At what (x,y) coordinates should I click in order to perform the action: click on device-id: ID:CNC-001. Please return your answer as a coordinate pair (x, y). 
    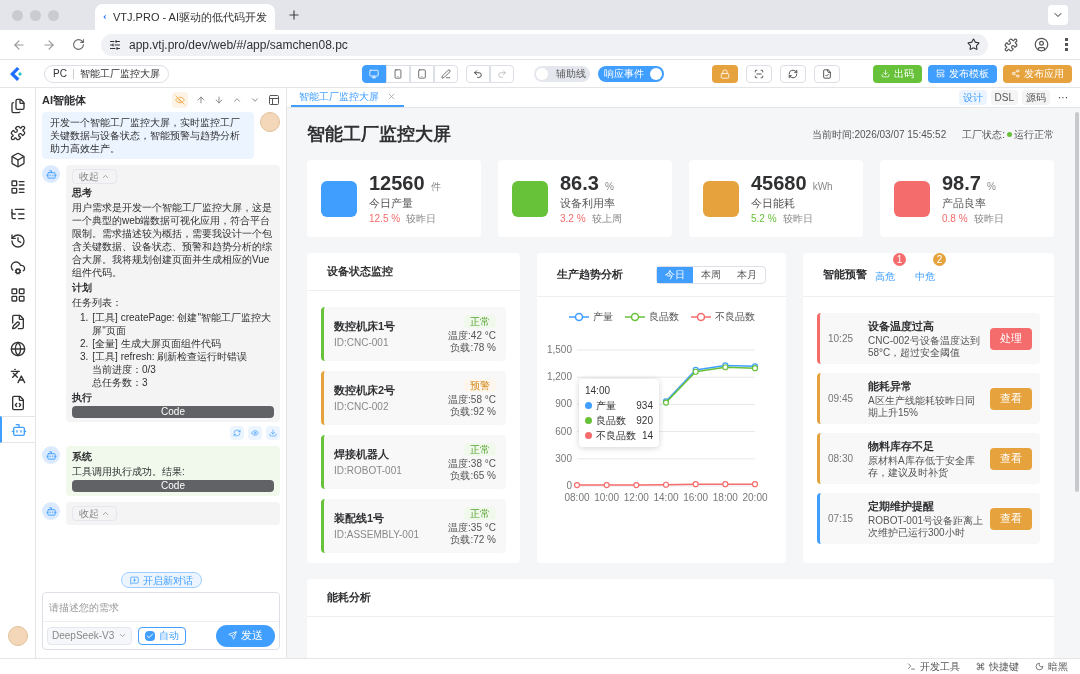
    Looking at the image, I should click on (362, 342).